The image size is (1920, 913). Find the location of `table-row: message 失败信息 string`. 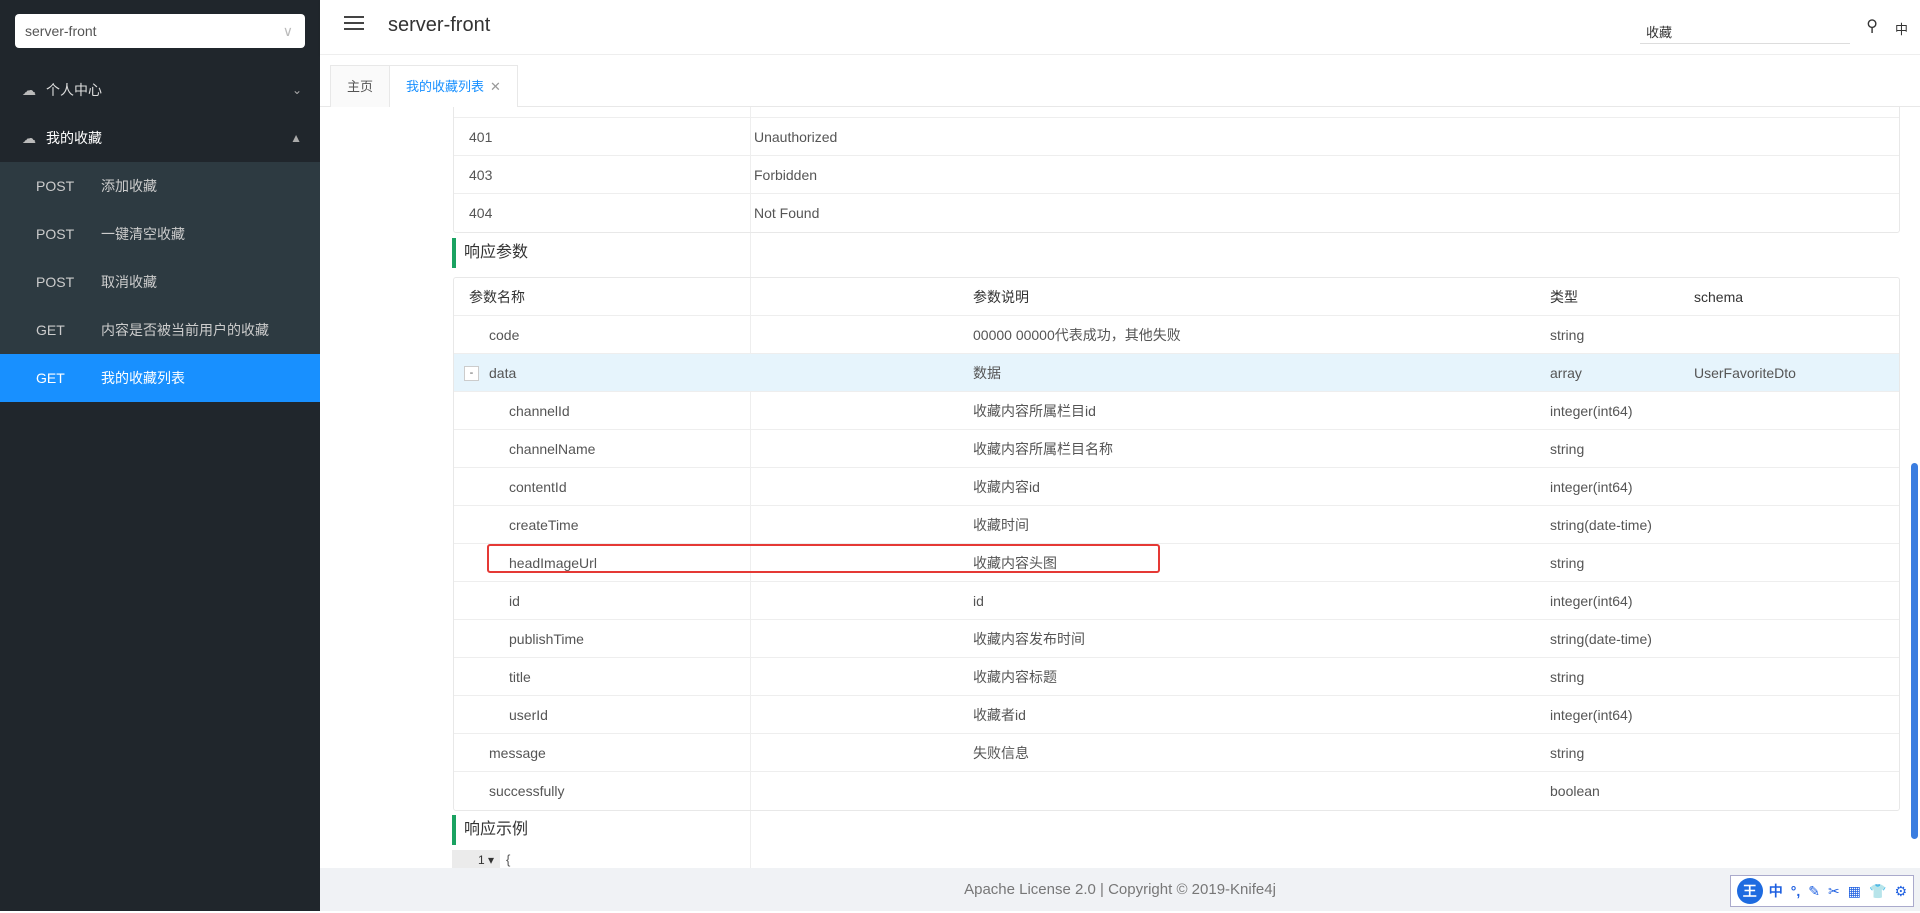

table-row: message 失败信息 string is located at coordinates (1176, 753).